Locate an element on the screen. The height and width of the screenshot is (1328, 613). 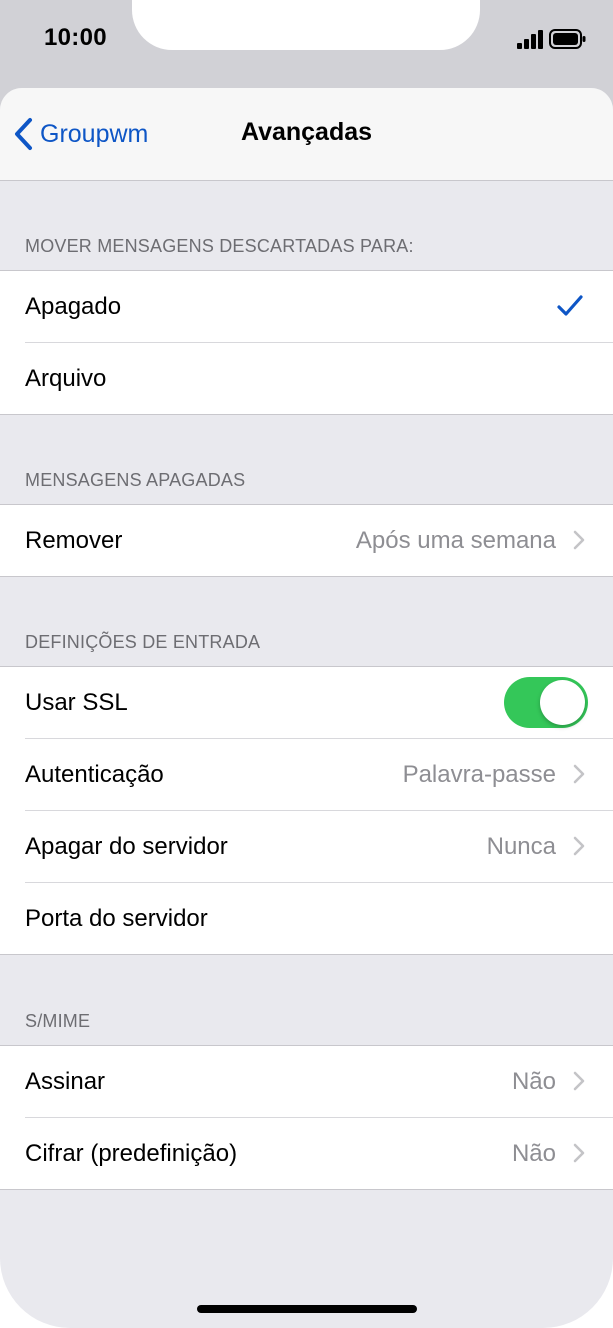
row-label: Porta do servidor is located at coordinates (116, 918).